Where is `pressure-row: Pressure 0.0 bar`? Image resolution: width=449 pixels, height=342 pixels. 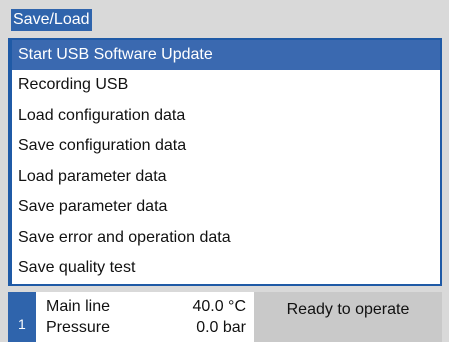
pressure-row: Pressure 0.0 bar is located at coordinates (146, 328).